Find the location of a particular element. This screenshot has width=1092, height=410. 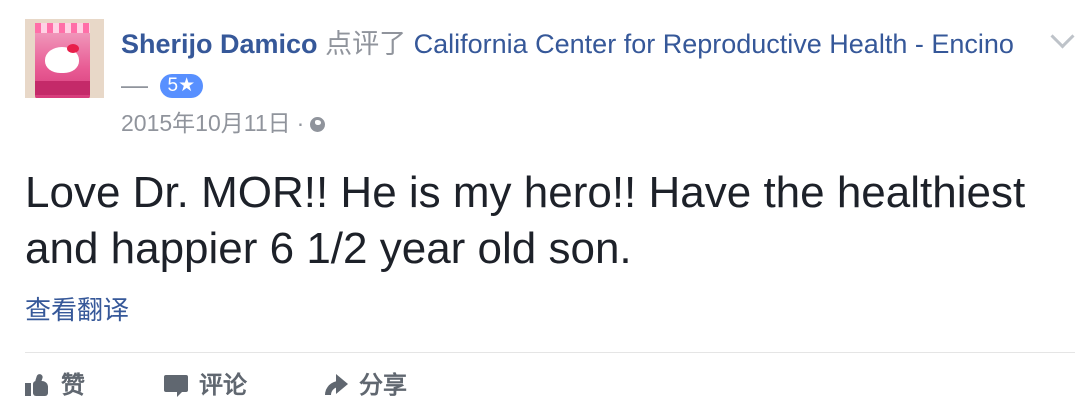

avatar is located at coordinates (64, 58).